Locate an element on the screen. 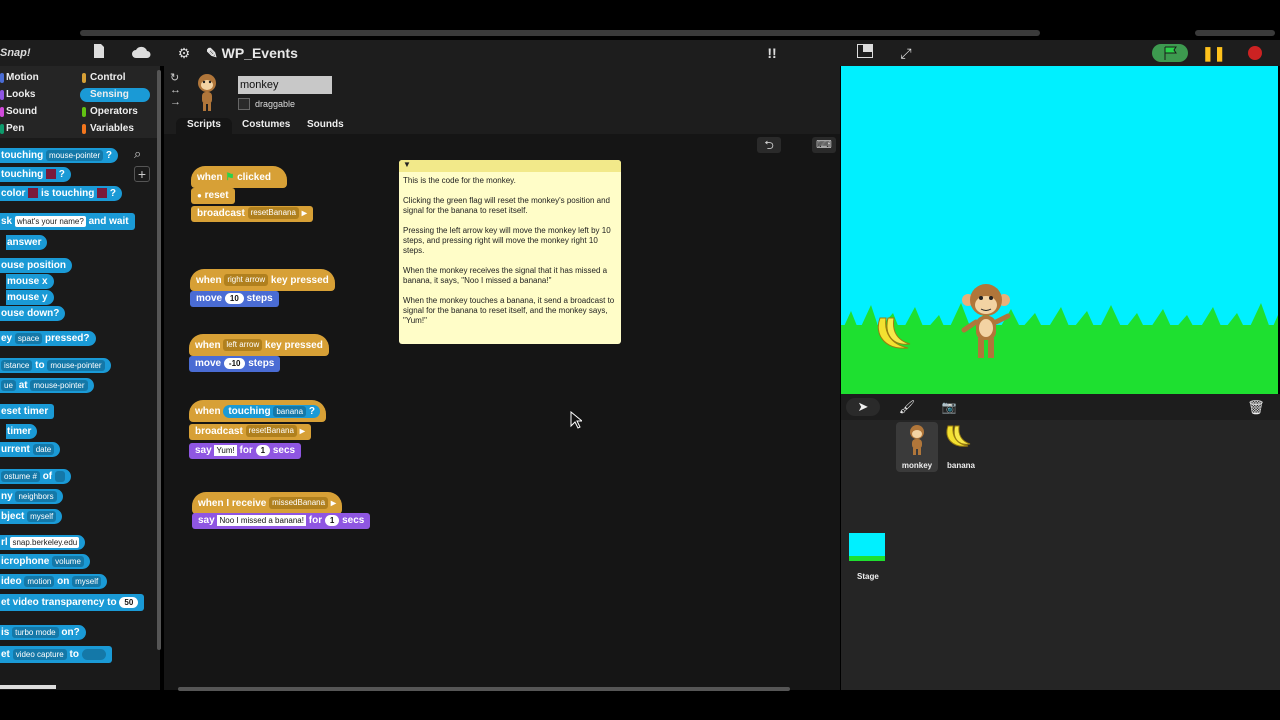  trash-icon: 🗑 is located at coordinates (1256, 407).